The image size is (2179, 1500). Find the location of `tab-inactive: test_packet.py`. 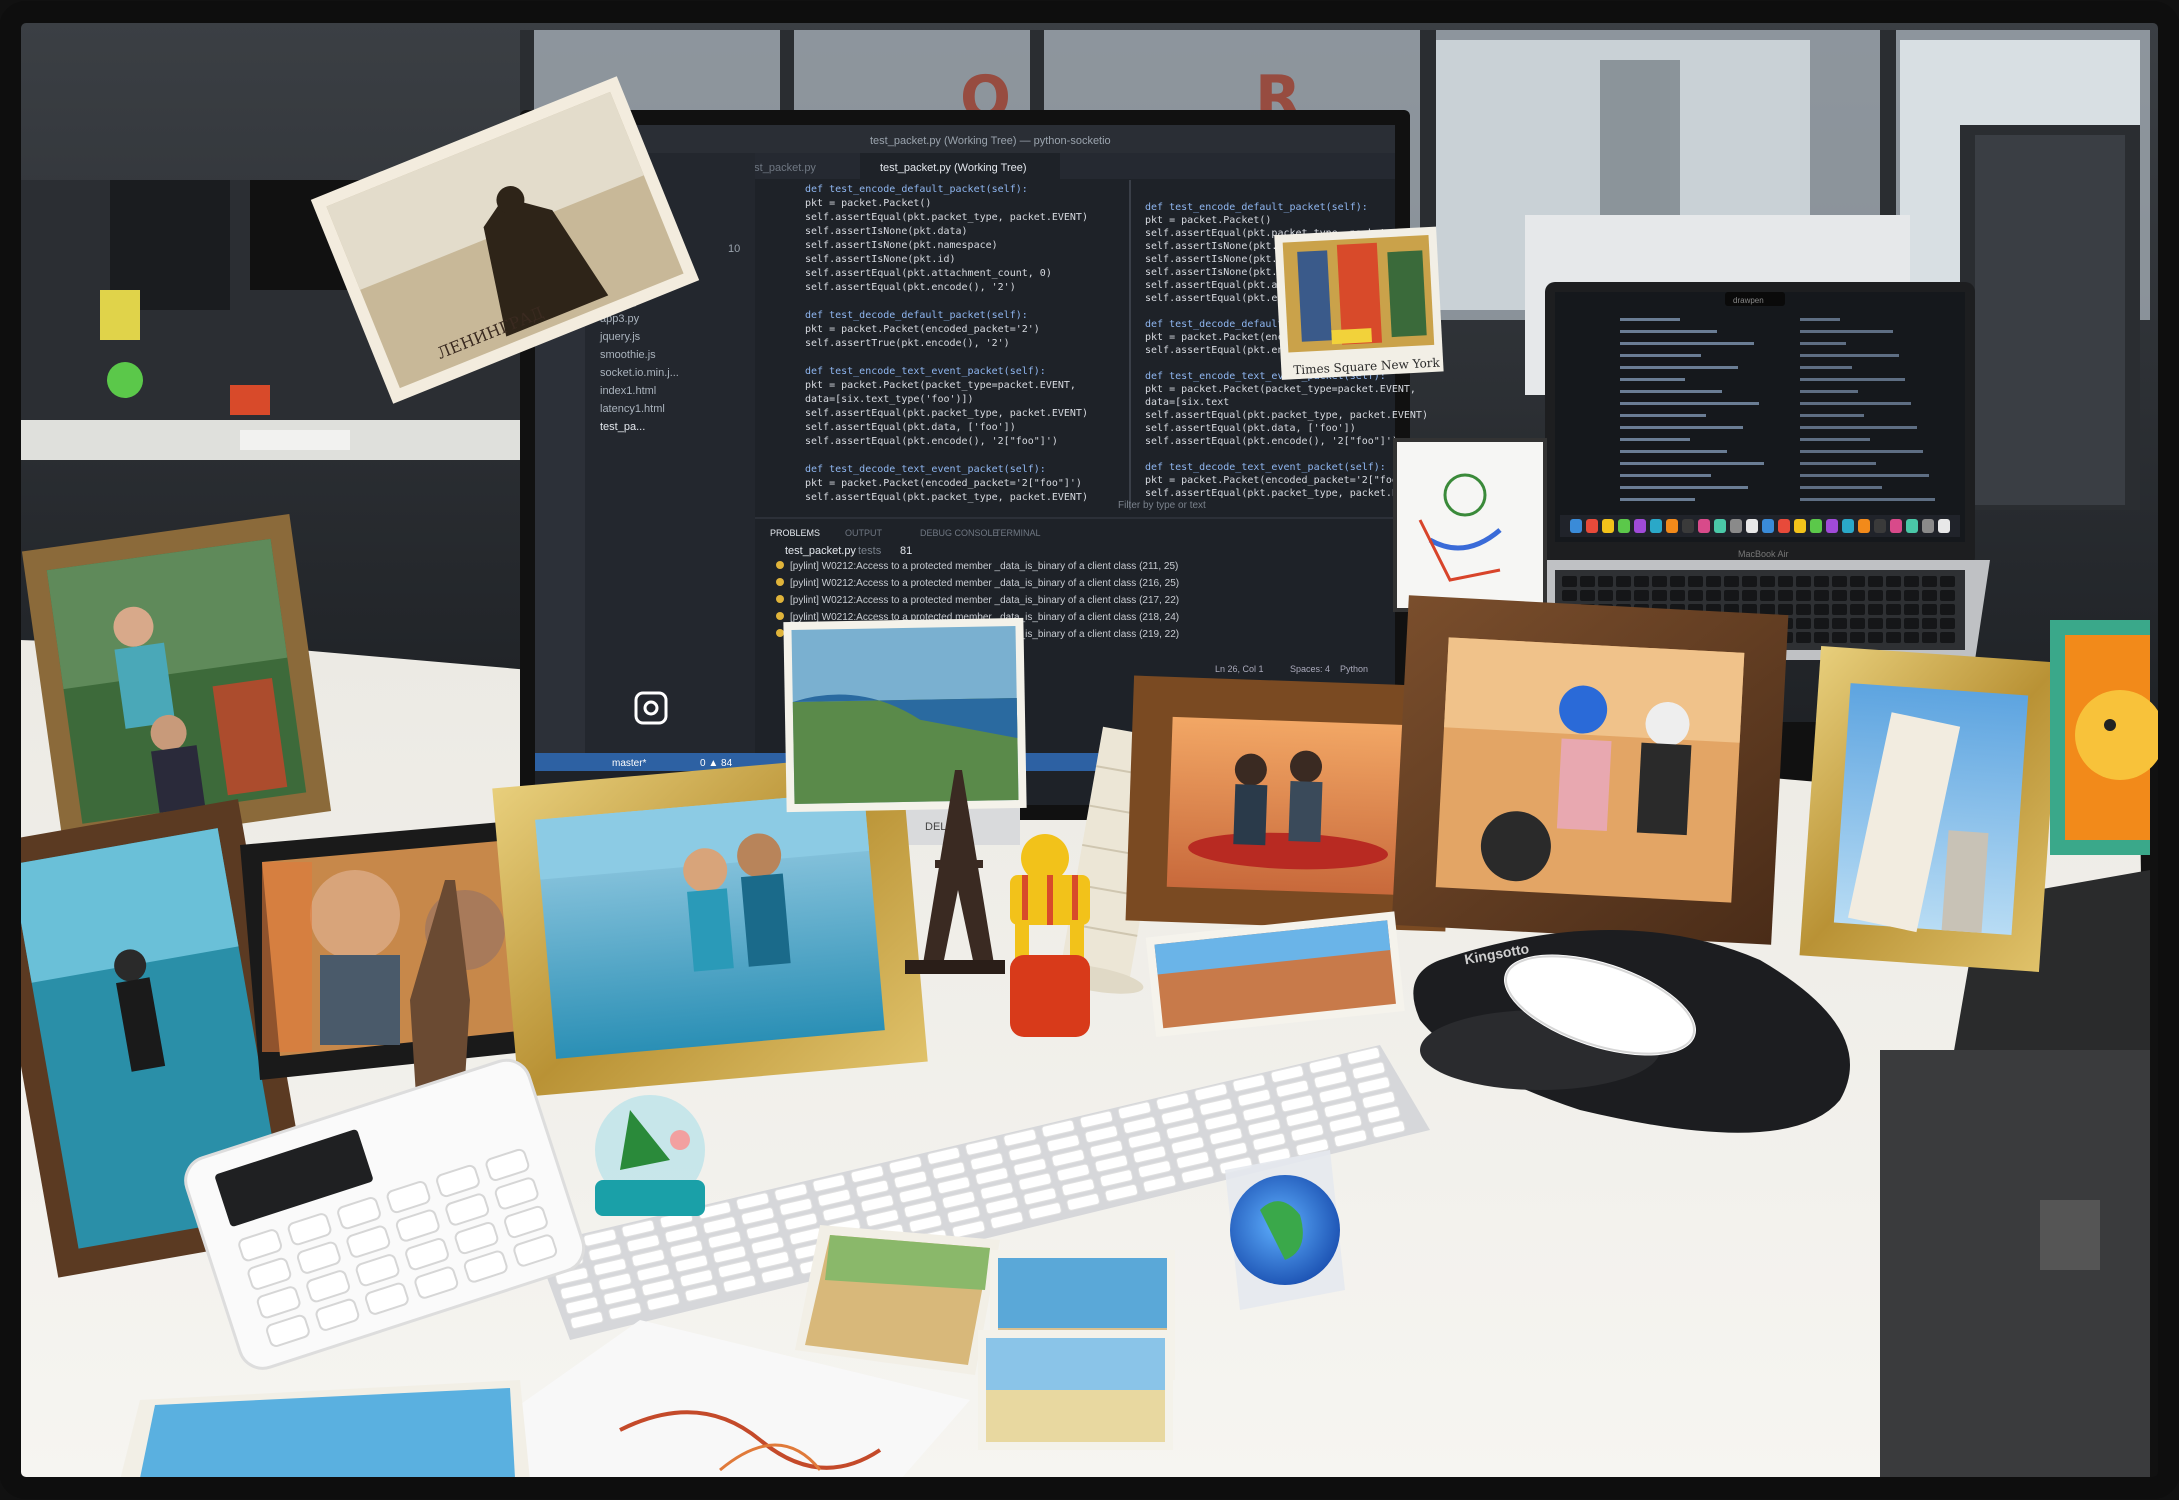

tab-inactive: test_packet.py is located at coordinates (780, 168).